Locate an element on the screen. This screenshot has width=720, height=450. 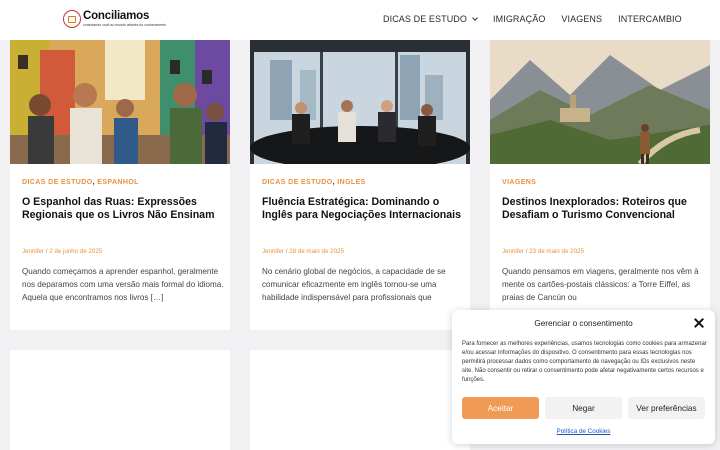
post-meta: Jennifer / 23 de maio de 2025 is located at coordinates (543, 251).